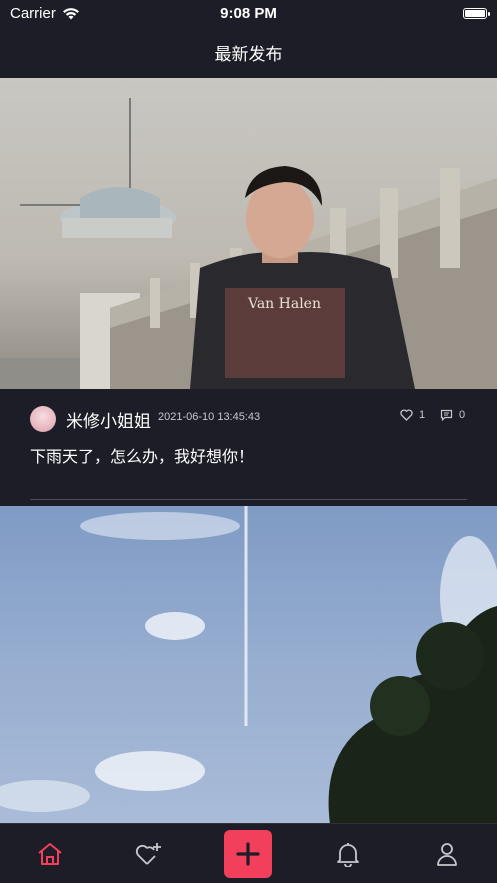  I want to click on plus-icon, so click(248, 853).